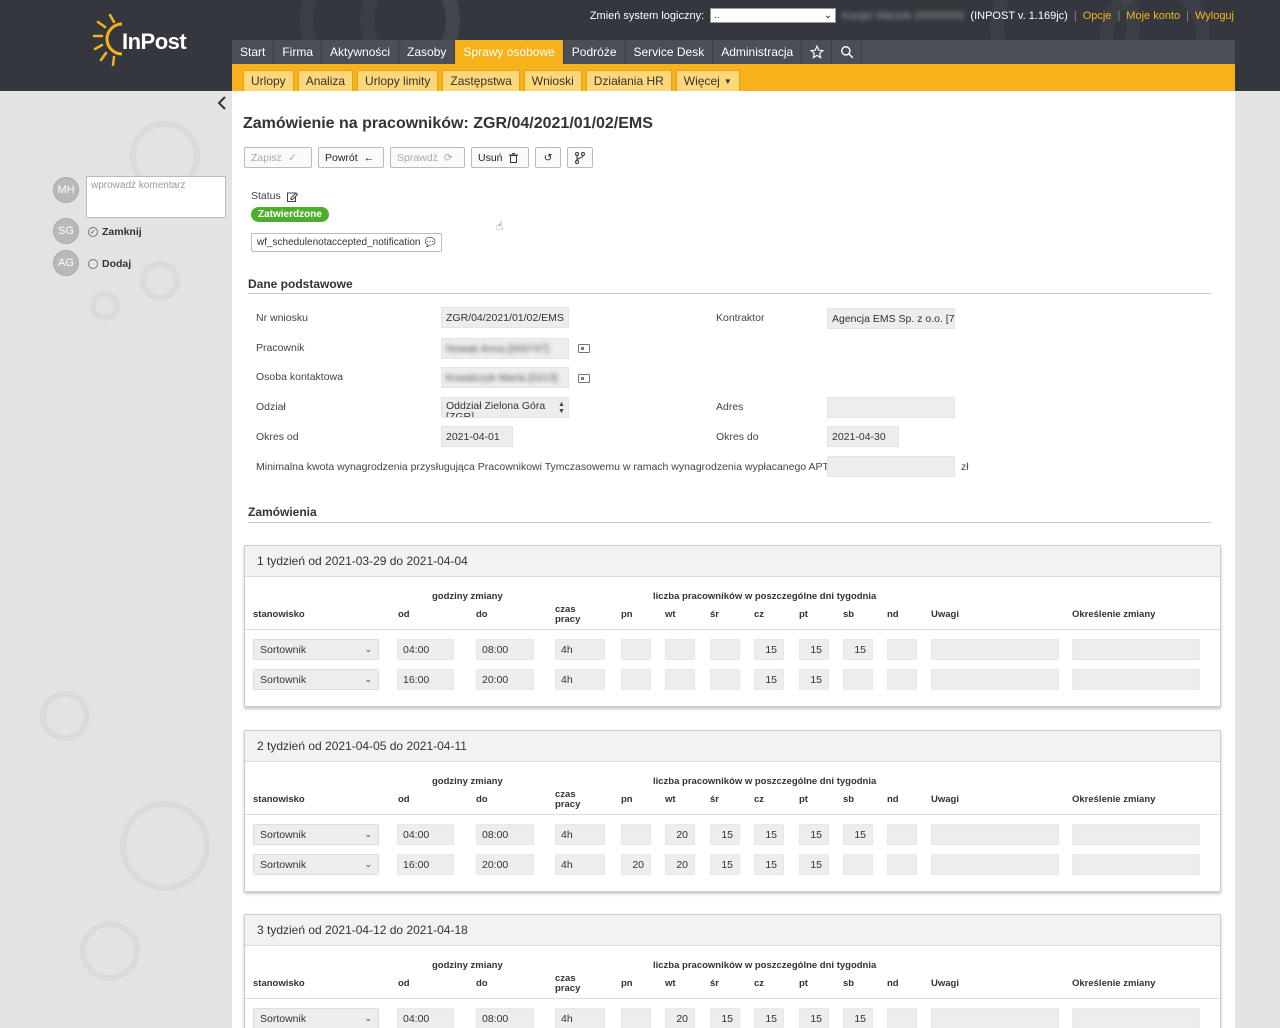 This screenshot has height=1028, width=1280. I want to click on nav-administracja: Administracja, so click(758, 52).